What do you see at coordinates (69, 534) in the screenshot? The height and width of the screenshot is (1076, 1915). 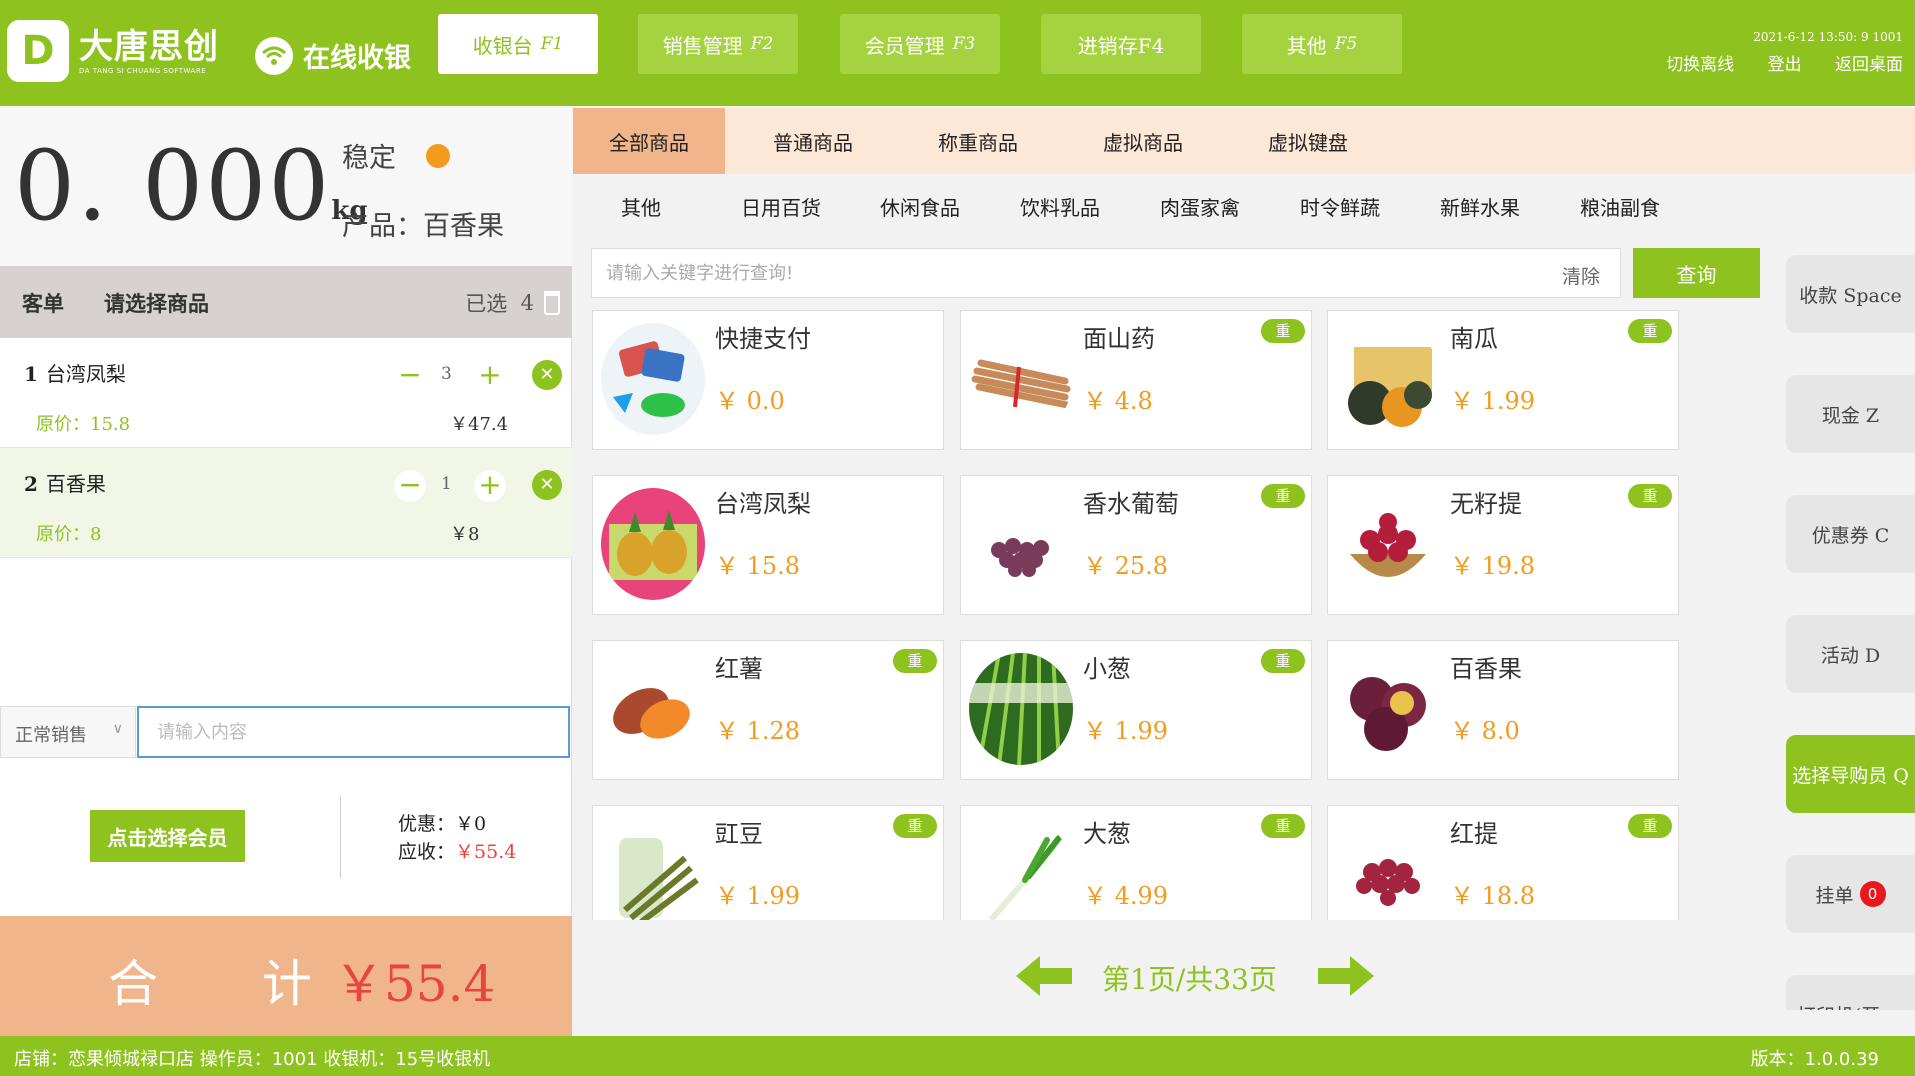 I see `item-original-price: 原价：8` at bounding box center [69, 534].